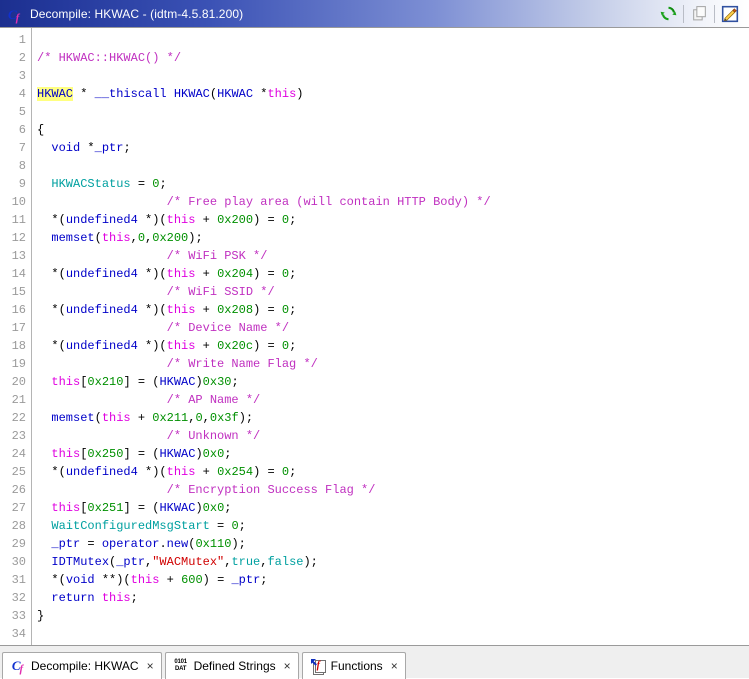 The height and width of the screenshot is (679, 749). Describe the element at coordinates (393, 220) in the screenshot. I see `code-line: *(undefined4 *)(this + 0x200) = 0;` at that location.